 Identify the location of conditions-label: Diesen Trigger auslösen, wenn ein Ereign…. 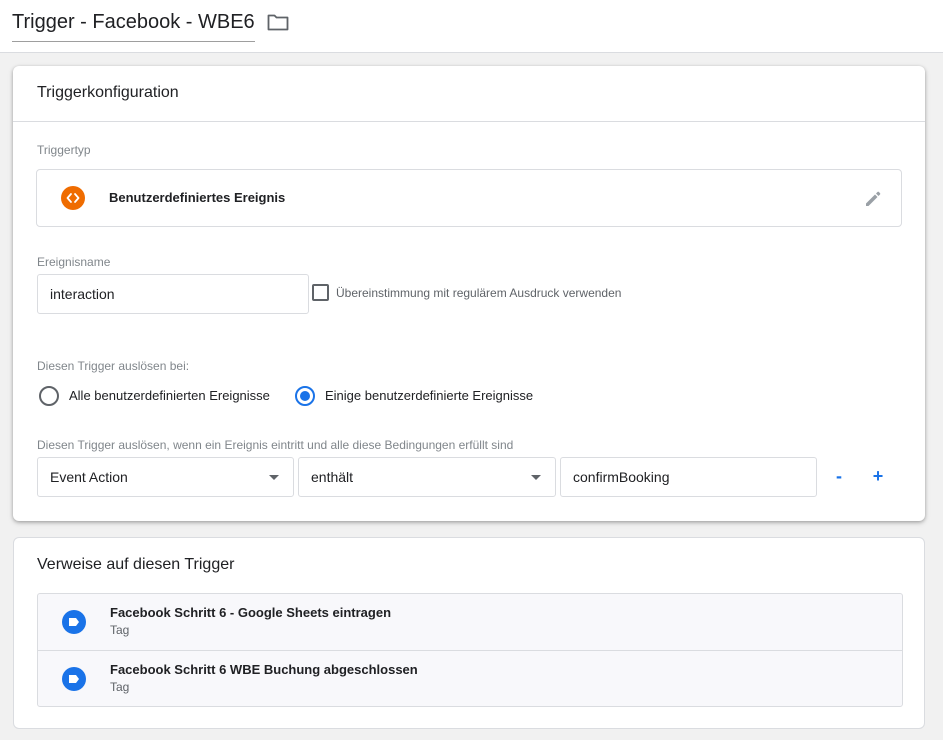
(275, 445).